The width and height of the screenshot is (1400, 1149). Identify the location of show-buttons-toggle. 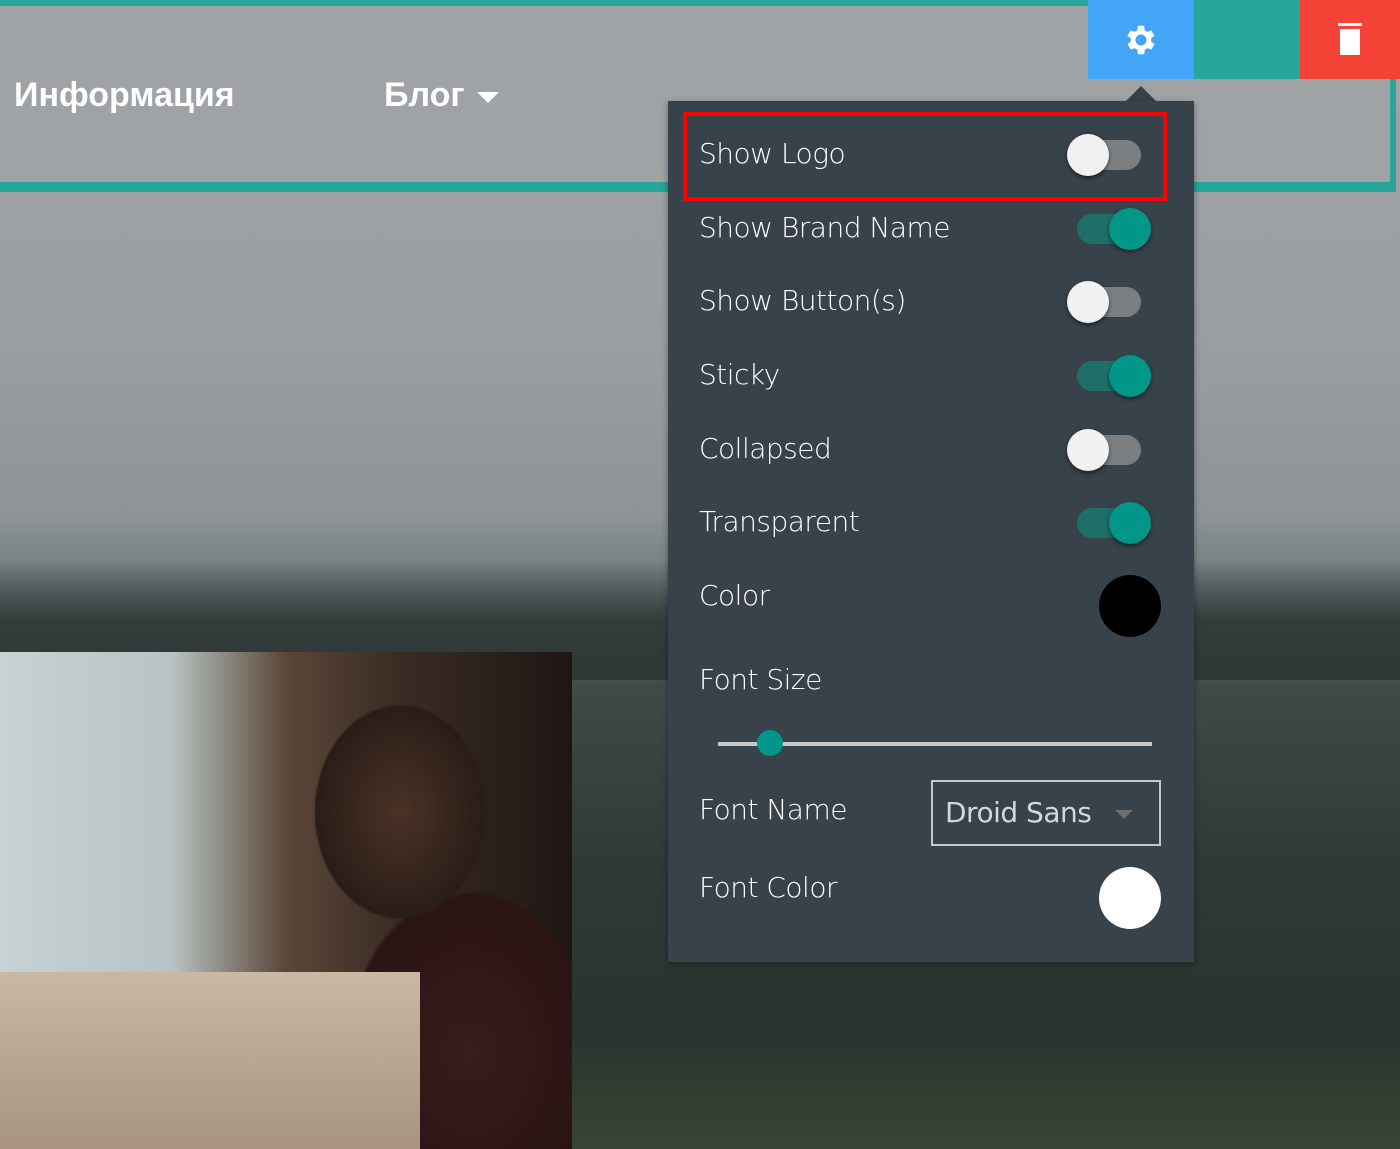
(1104, 302).